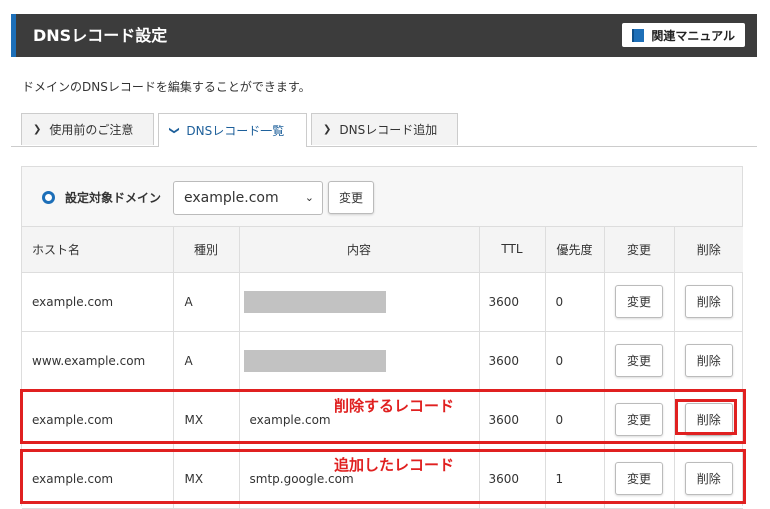 This screenshot has height=509, width=770. Describe the element at coordinates (13, 35) in the screenshot. I see `header-accent-bar` at that location.